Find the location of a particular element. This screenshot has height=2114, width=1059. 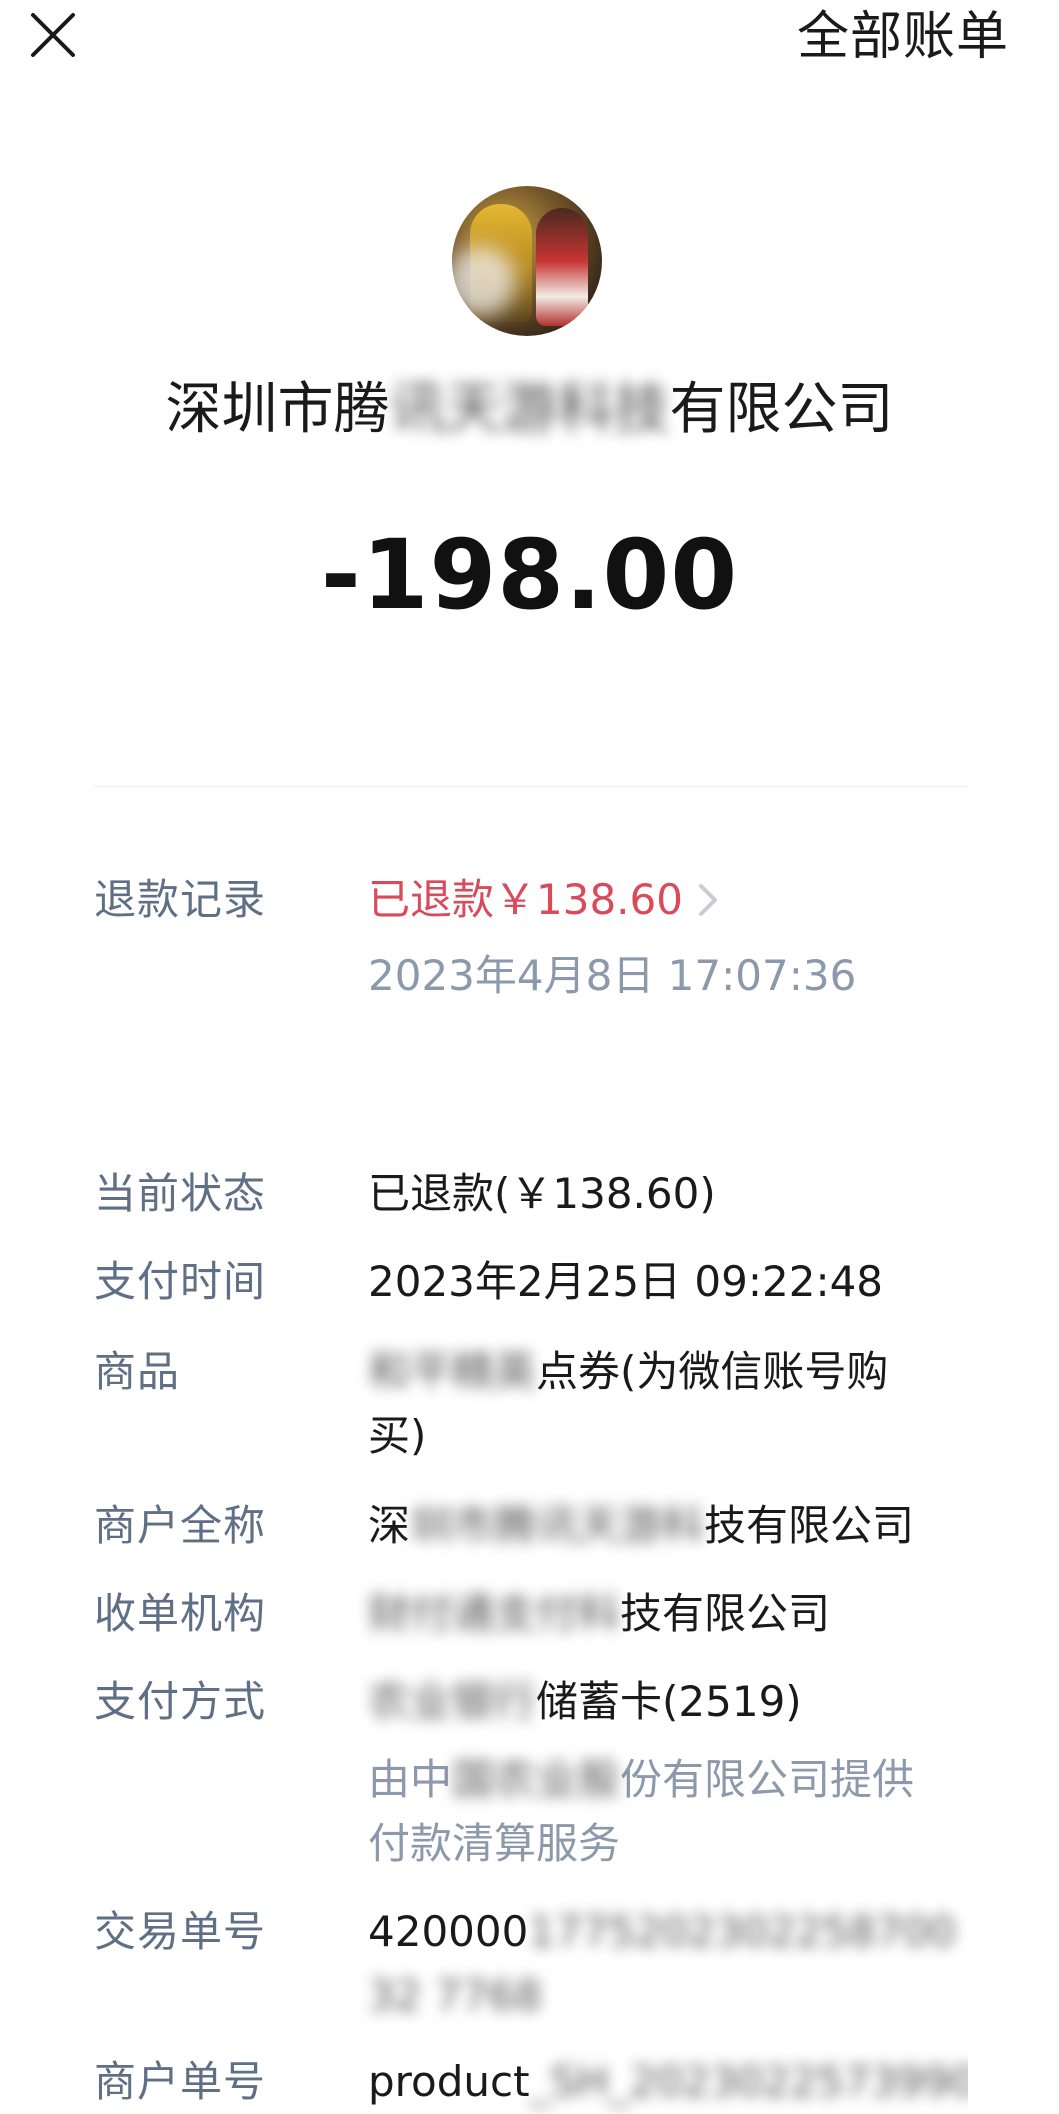

acquirer-value: 财付通支付科技有限公司 is located at coordinates (668, 1614).